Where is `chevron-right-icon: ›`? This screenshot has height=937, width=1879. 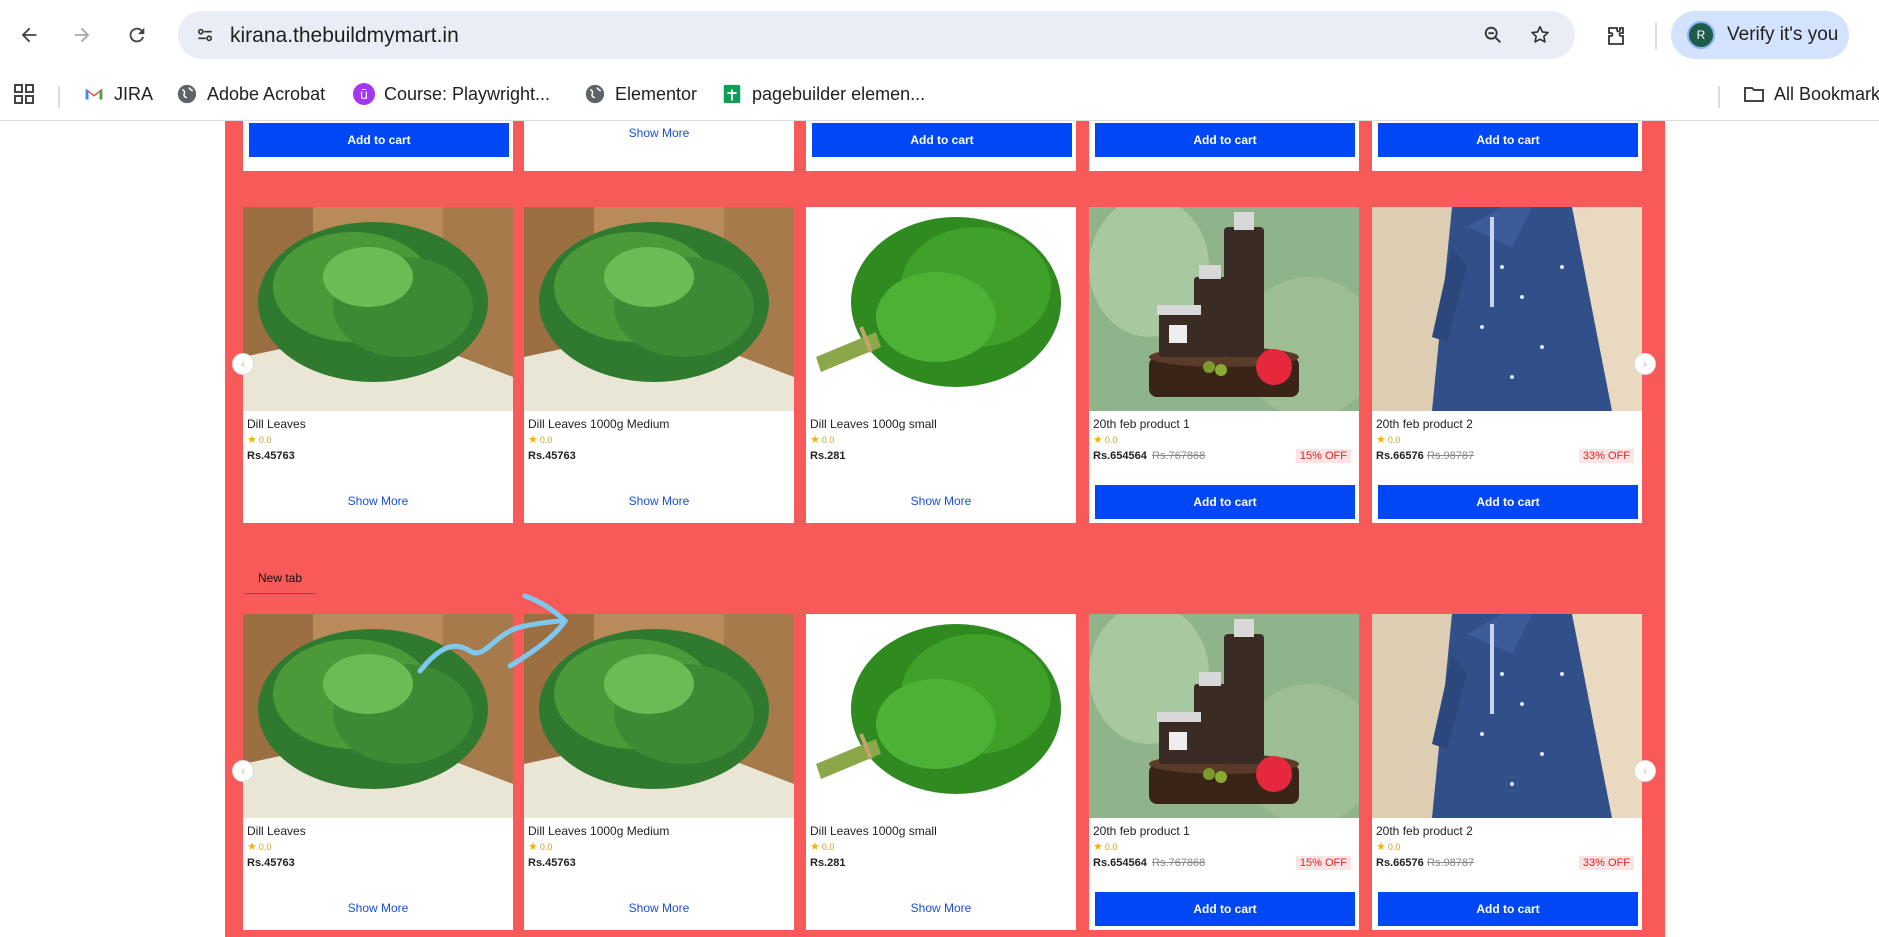 chevron-right-icon: › is located at coordinates (1645, 771).